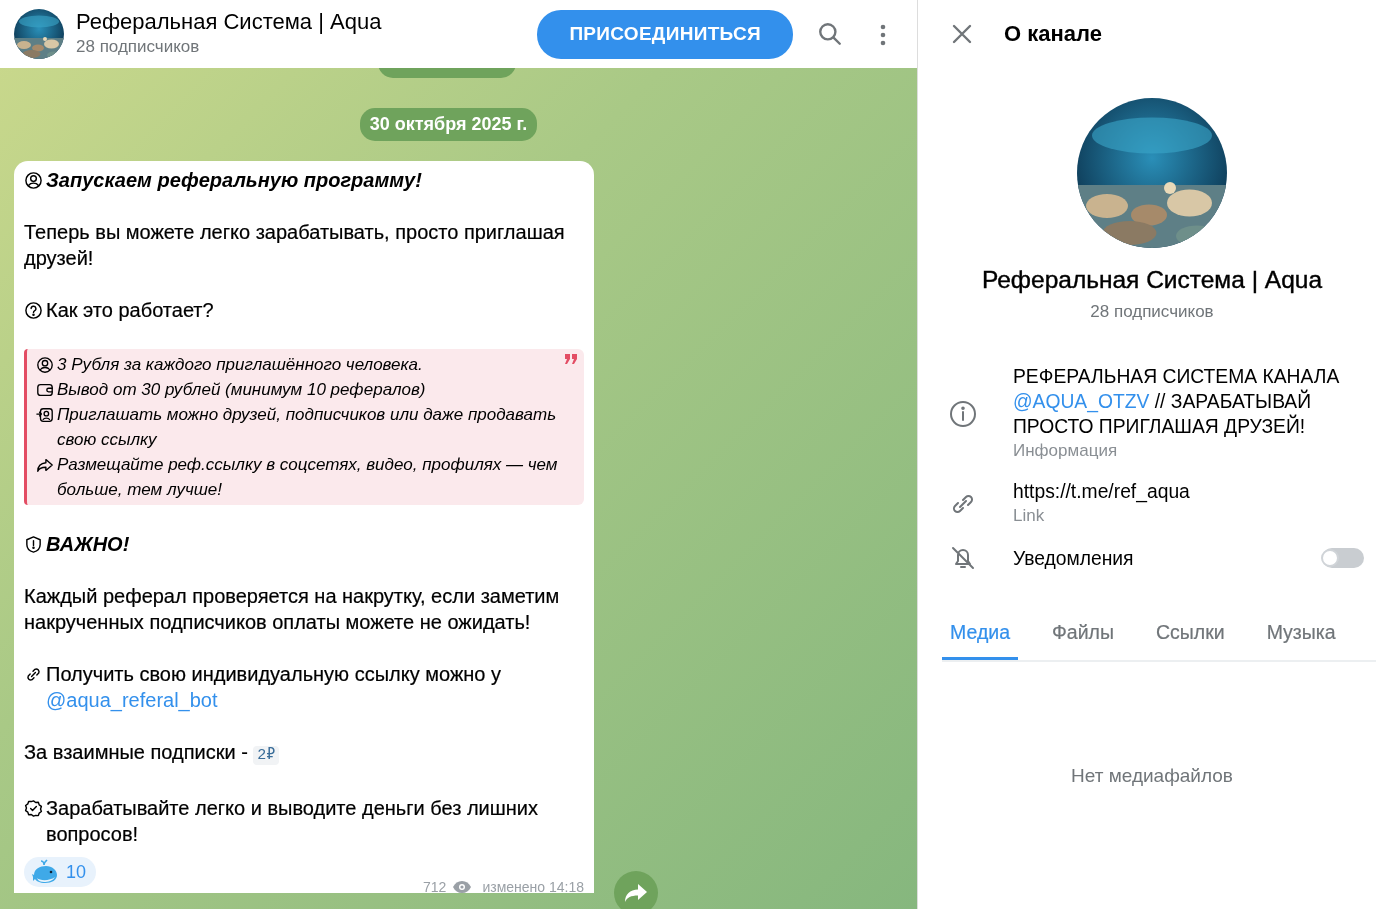  Describe the element at coordinates (240, 365) in the screenshot. I see `quote-text: 3 Рубля за каждого приглашённого человека.` at that location.